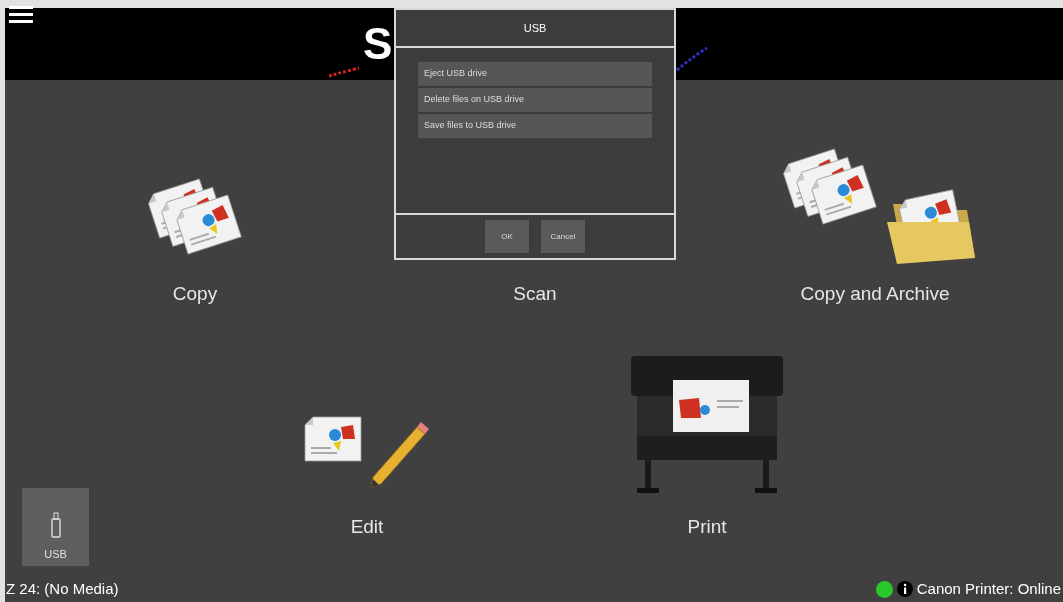 The width and height of the screenshot is (1063, 602). I want to click on printer-status-text: Canon Printer: Online, so click(988, 588).